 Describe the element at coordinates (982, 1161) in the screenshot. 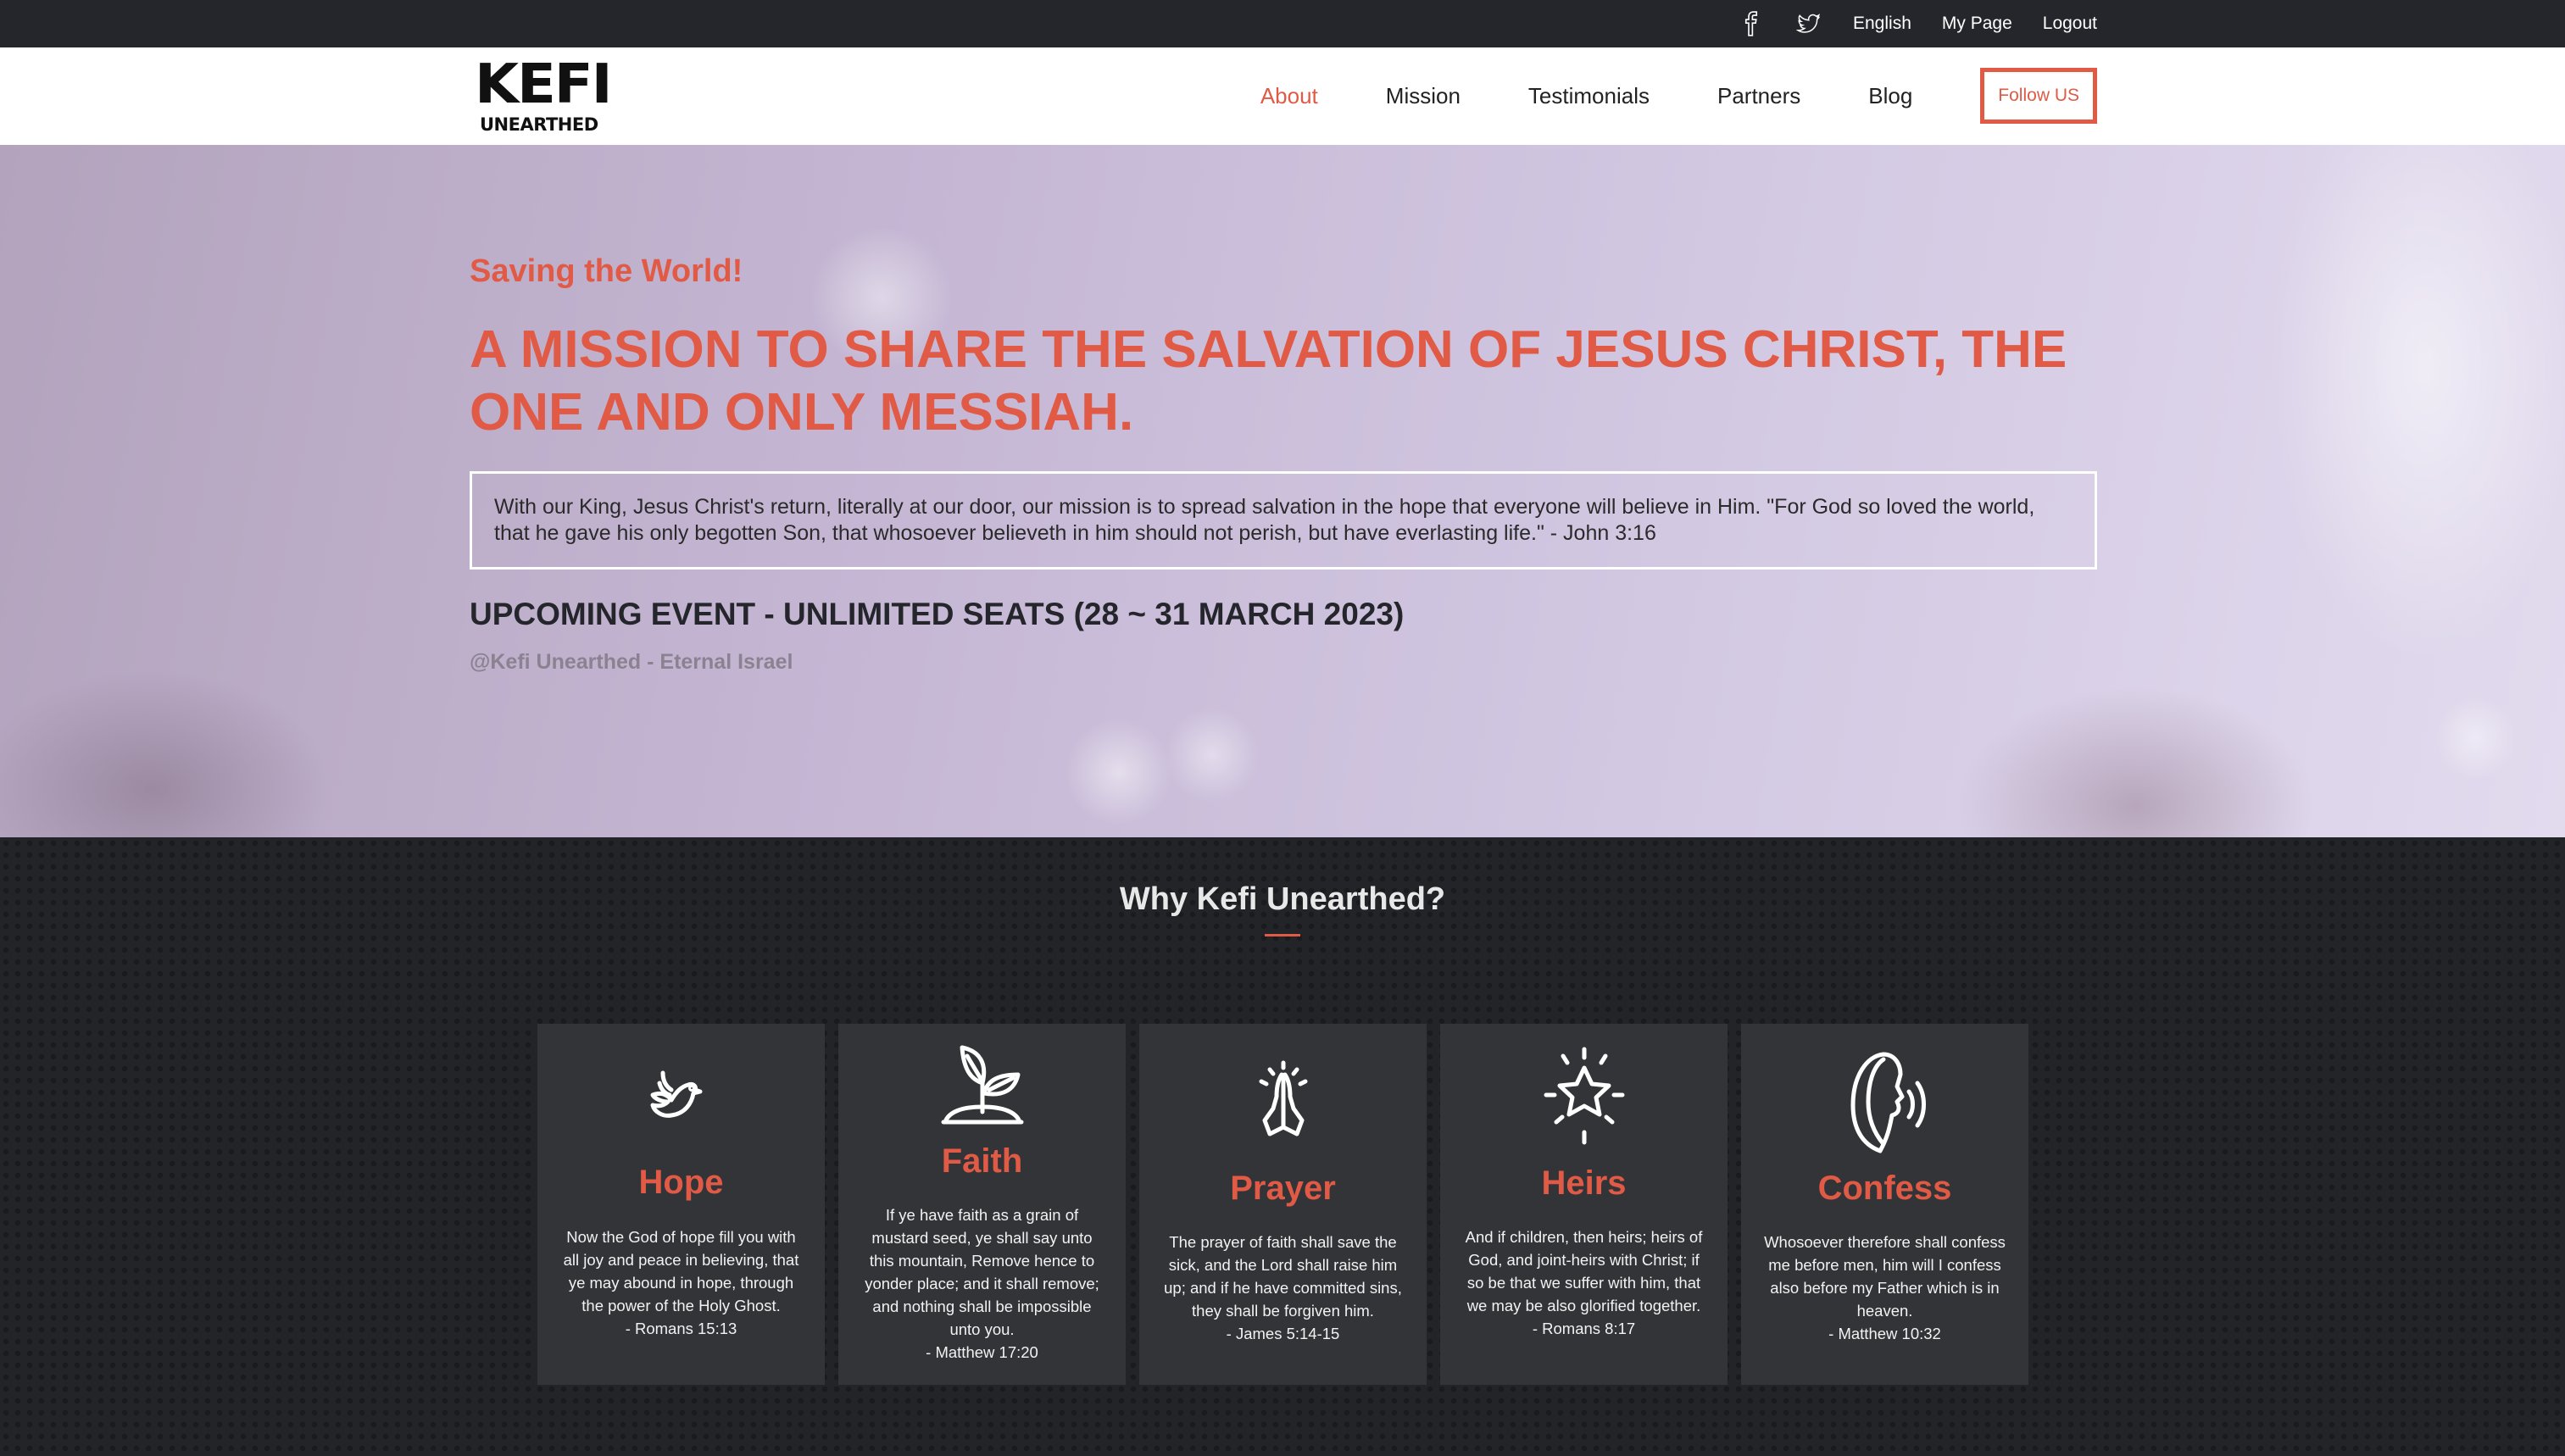

I see `card-title: Faith` at that location.